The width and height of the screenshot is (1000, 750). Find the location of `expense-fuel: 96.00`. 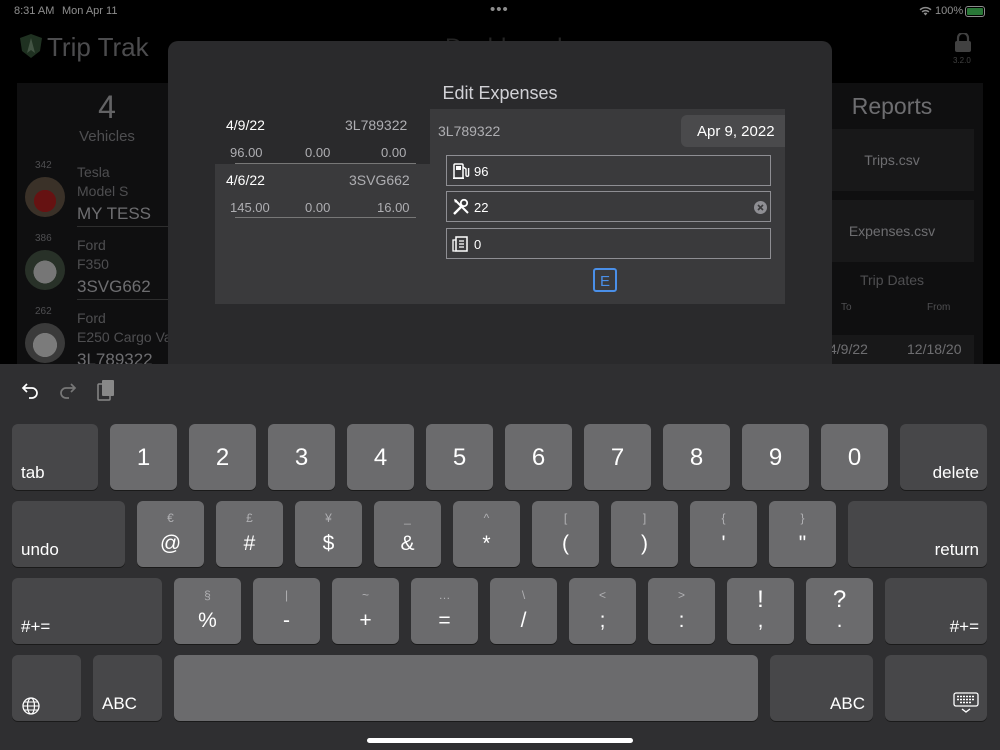

expense-fuel: 96.00 is located at coordinates (246, 152).